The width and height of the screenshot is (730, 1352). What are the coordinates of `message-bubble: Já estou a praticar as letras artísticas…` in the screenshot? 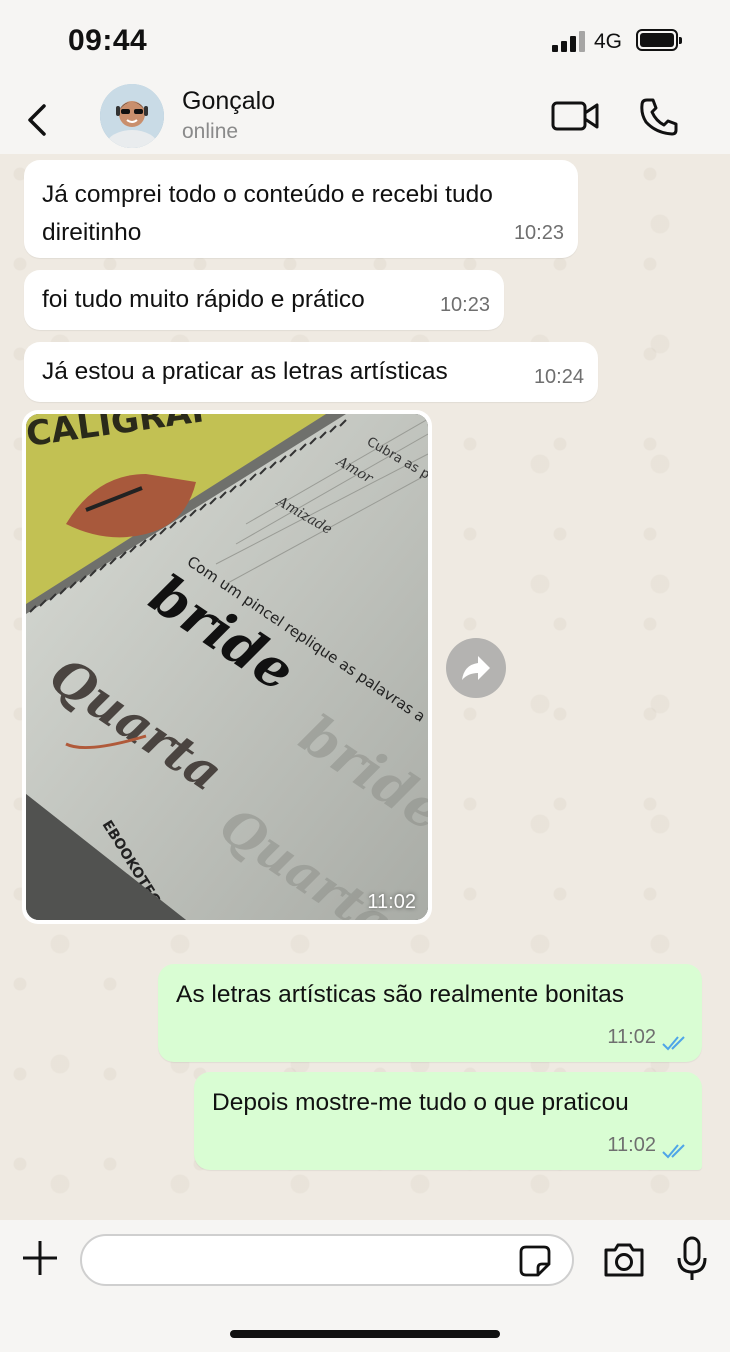 It's located at (311, 372).